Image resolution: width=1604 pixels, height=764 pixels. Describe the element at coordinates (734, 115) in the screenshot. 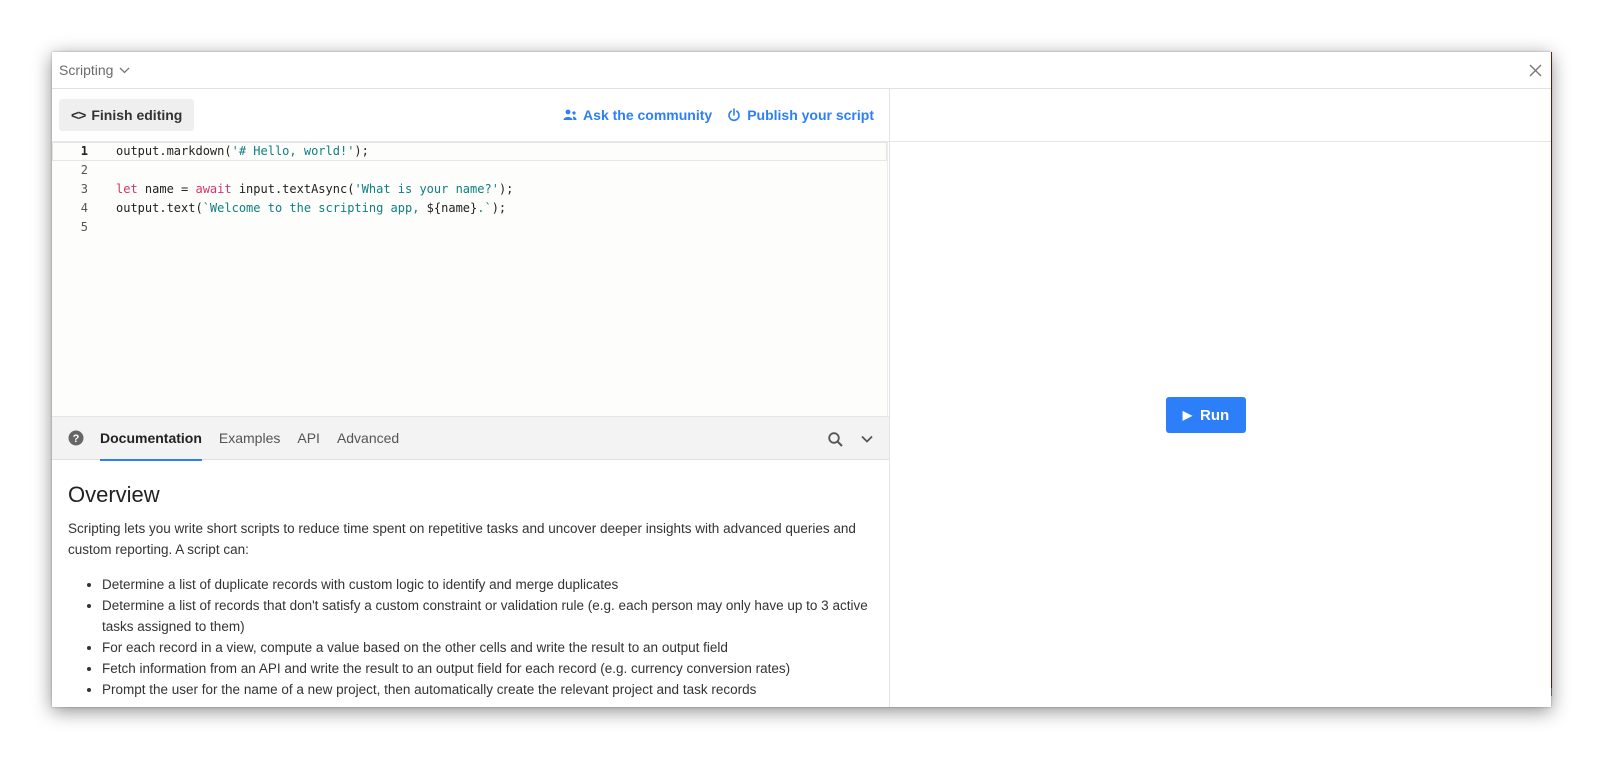

I see `power-icon` at that location.